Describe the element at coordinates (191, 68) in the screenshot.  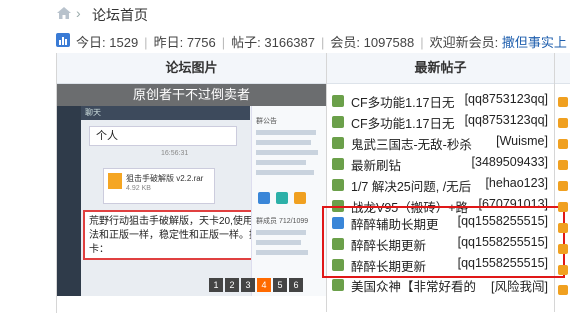
I see `pics-column-header: 论坛图片` at that location.